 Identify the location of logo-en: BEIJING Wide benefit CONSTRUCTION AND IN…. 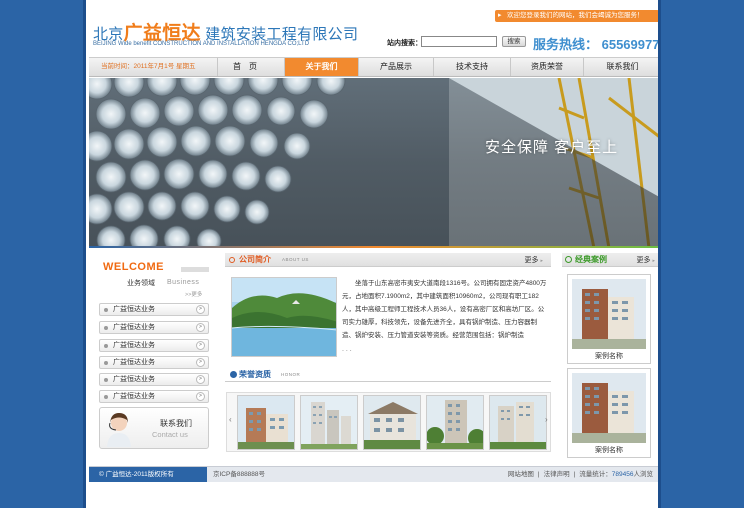
(201, 44).